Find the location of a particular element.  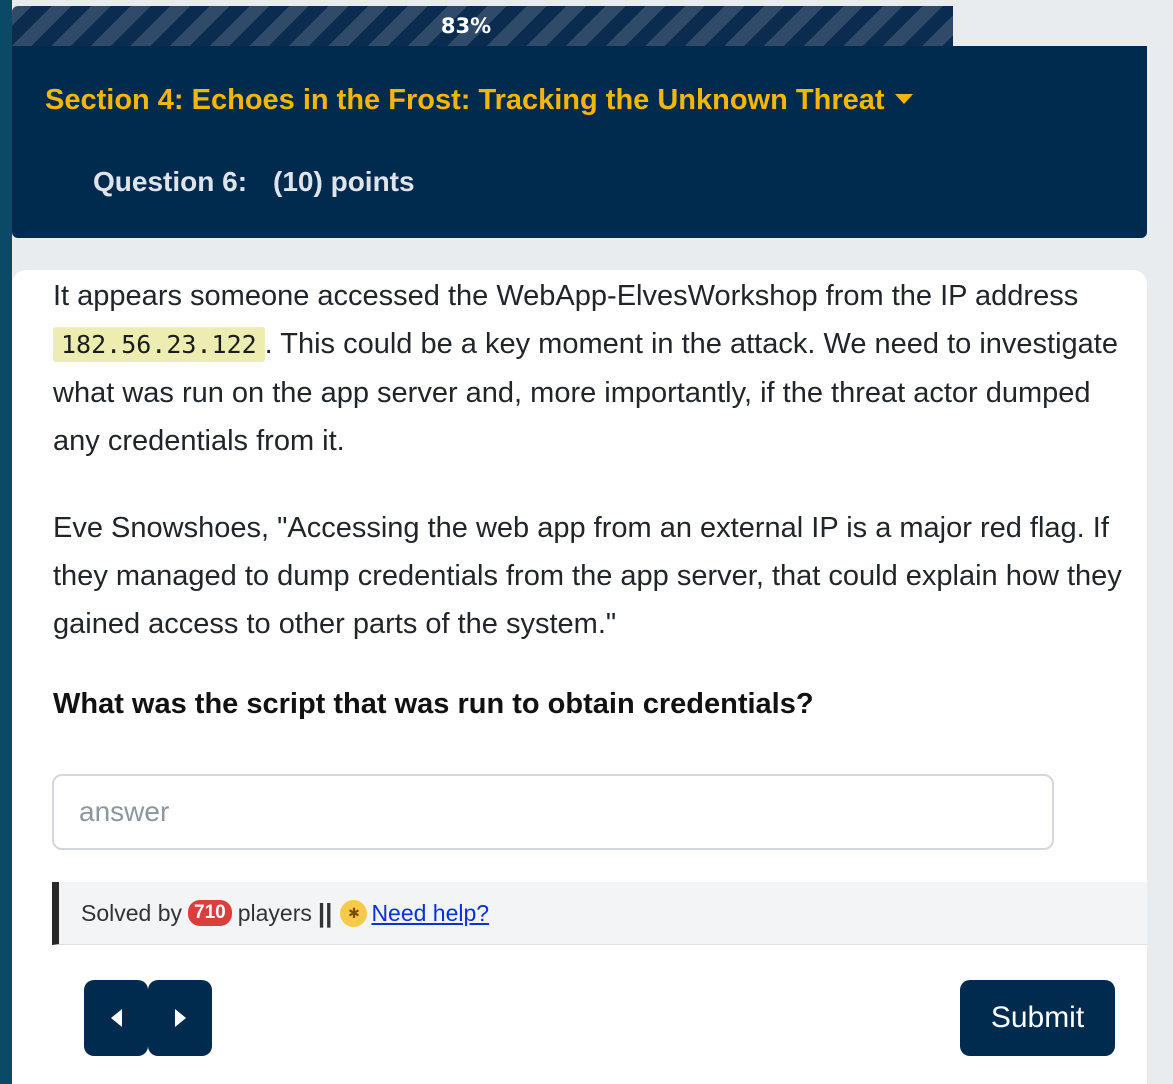

previous-question-button is located at coordinates (116, 1018).